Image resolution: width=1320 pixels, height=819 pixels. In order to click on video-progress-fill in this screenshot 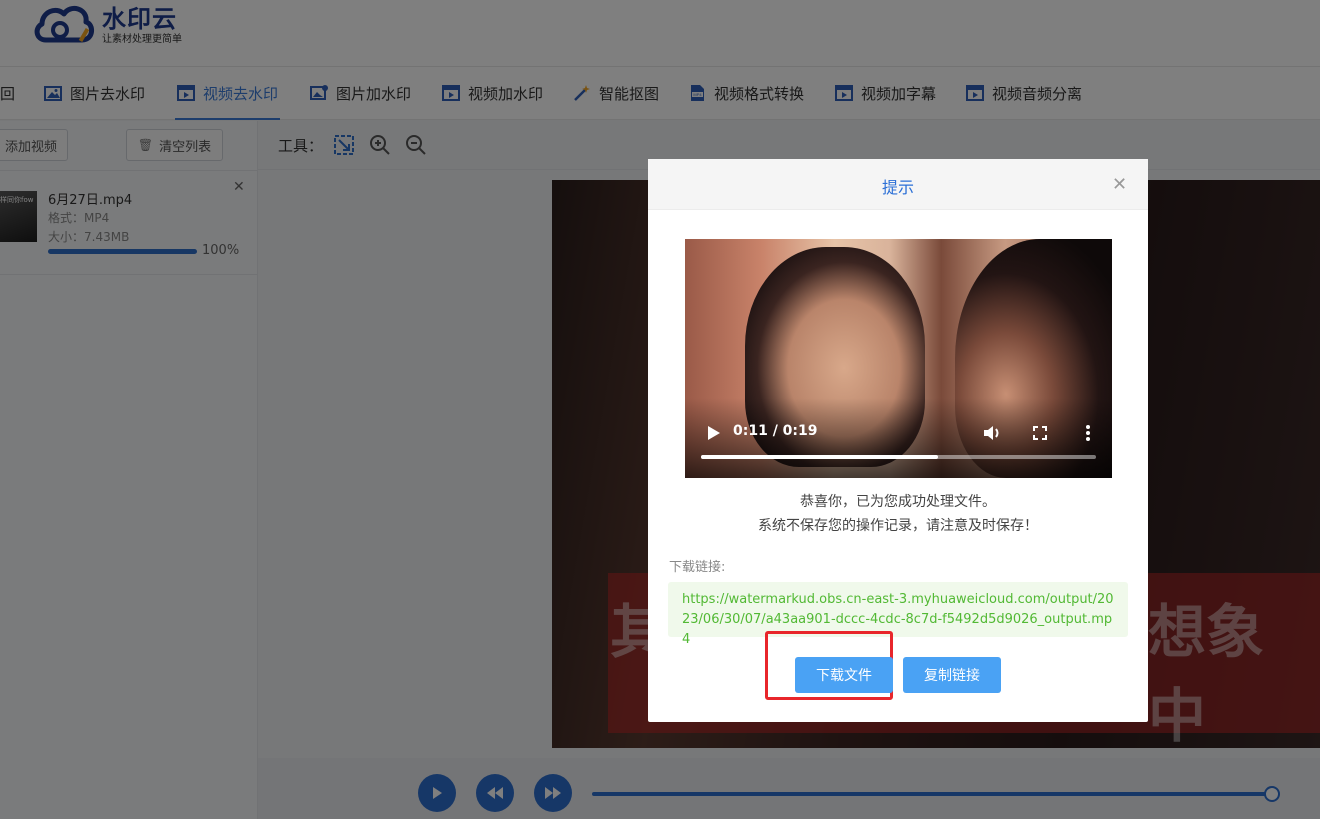, I will do `click(819, 457)`.